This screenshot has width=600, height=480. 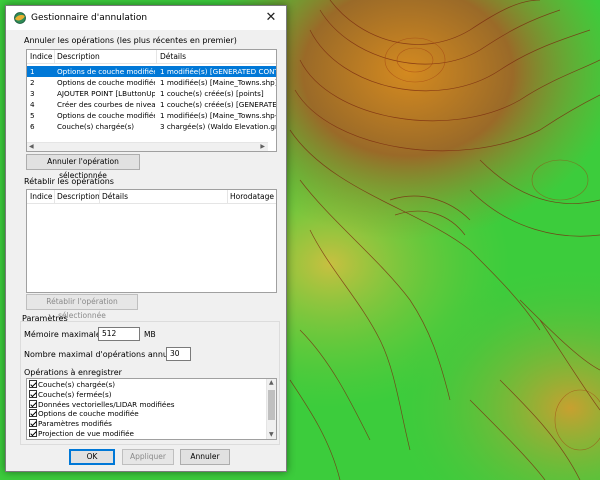 What do you see at coordinates (32, 126) in the screenshot?
I see `undo-cell-index: 6` at bounding box center [32, 126].